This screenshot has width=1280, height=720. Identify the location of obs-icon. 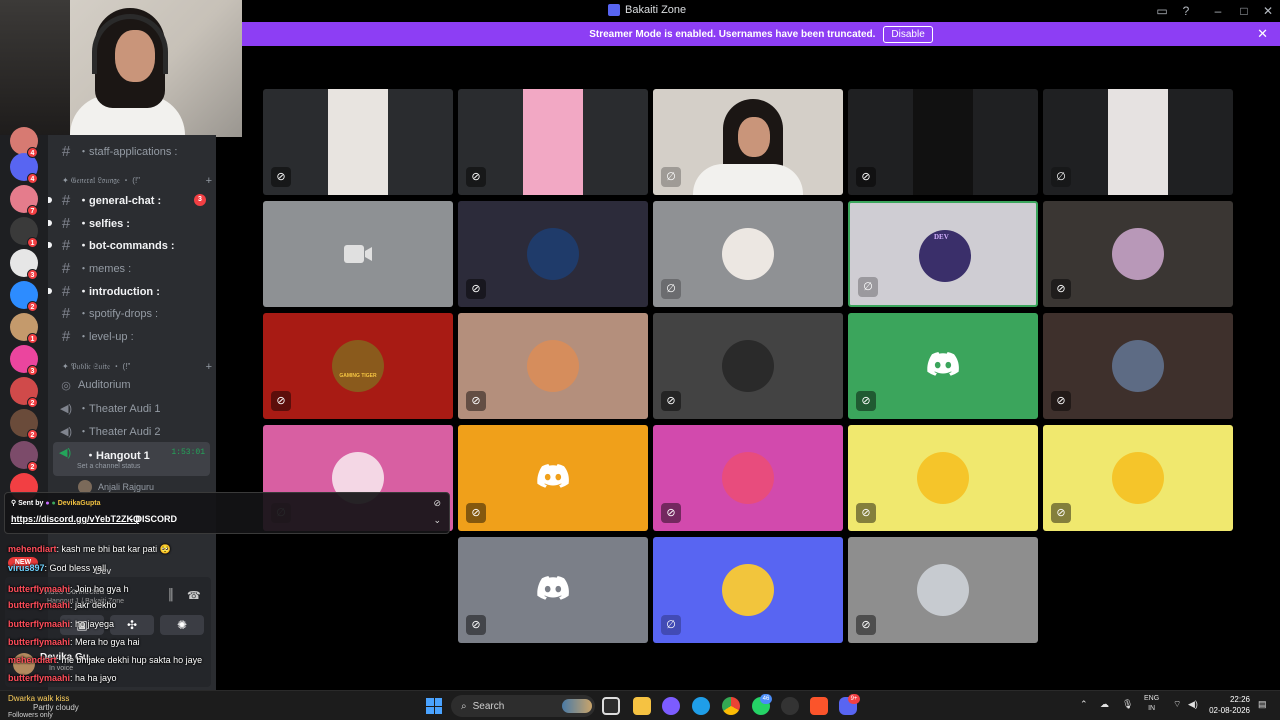
(671, 706).